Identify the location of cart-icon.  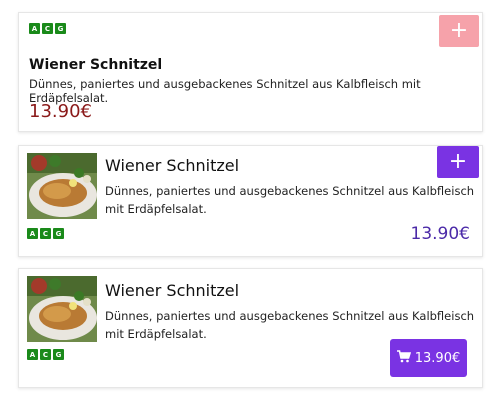
(403, 358).